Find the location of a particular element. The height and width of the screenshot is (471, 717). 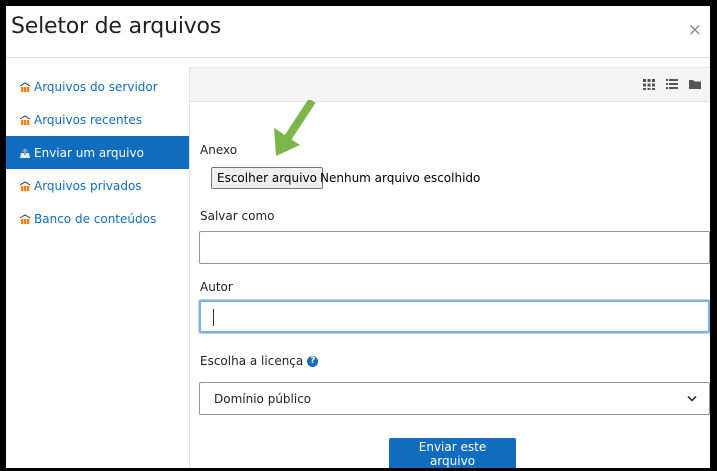

grid-view-icon is located at coordinates (649, 84).